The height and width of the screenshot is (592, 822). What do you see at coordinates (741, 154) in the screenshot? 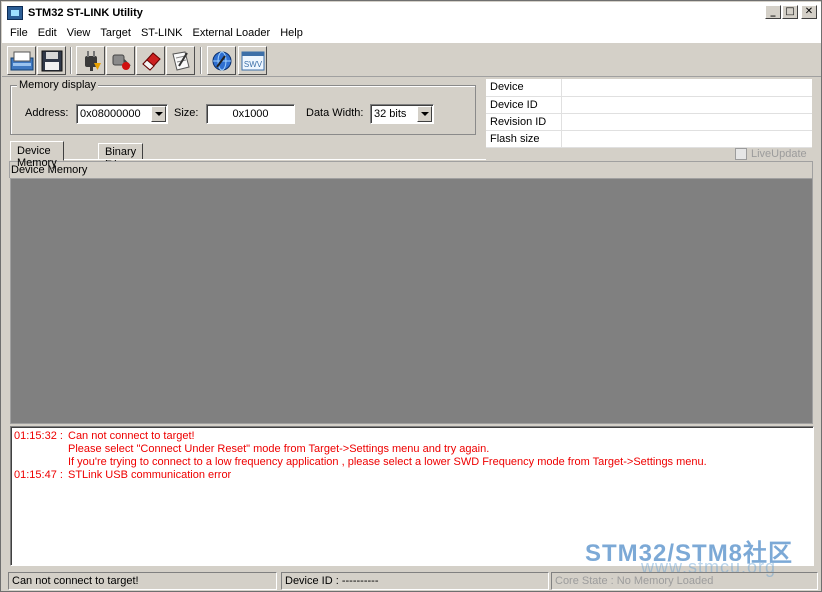
I see `checkbox-icon` at bounding box center [741, 154].